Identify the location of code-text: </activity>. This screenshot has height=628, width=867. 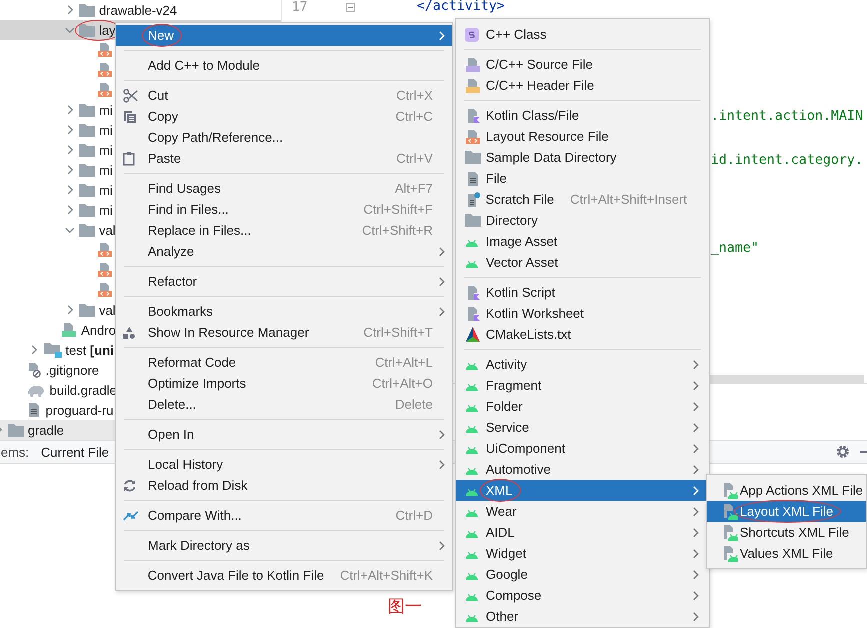
(461, 7).